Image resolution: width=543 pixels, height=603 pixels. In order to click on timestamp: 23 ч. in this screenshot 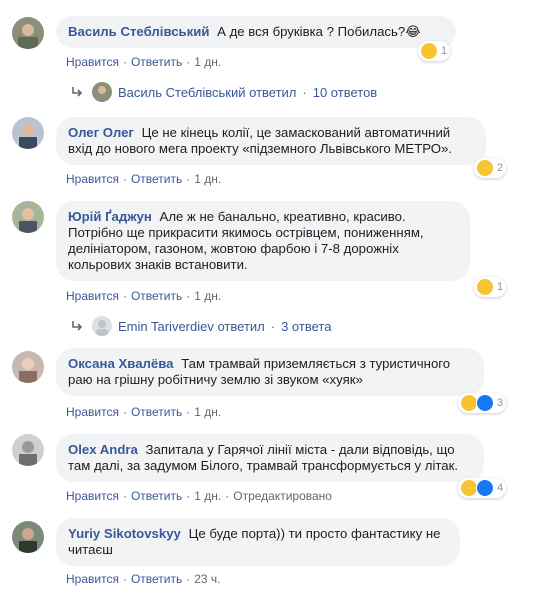, I will do `click(207, 579)`.